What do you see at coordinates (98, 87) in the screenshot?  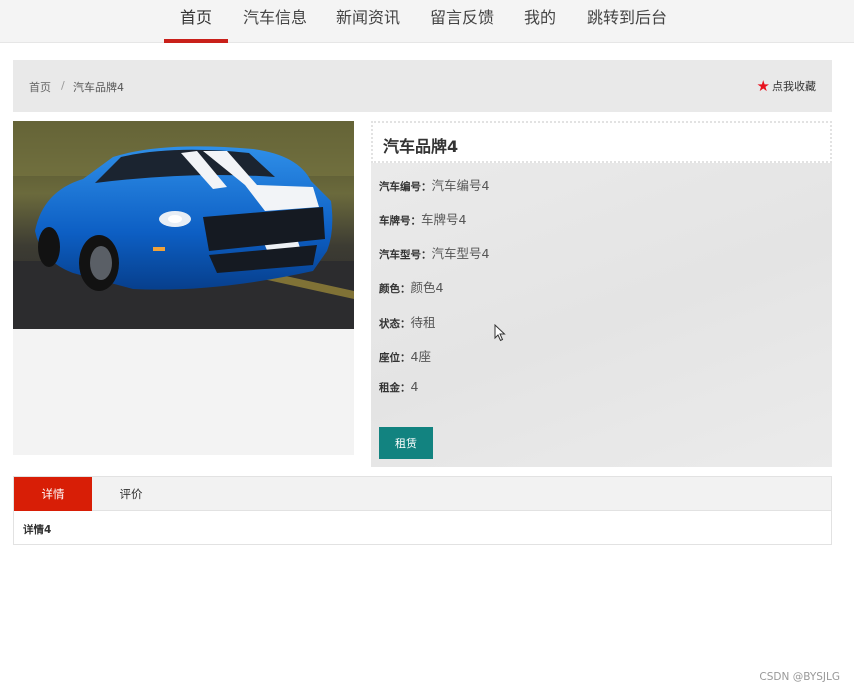 I see `breadcrumb-current: 汽车品牌4` at bounding box center [98, 87].